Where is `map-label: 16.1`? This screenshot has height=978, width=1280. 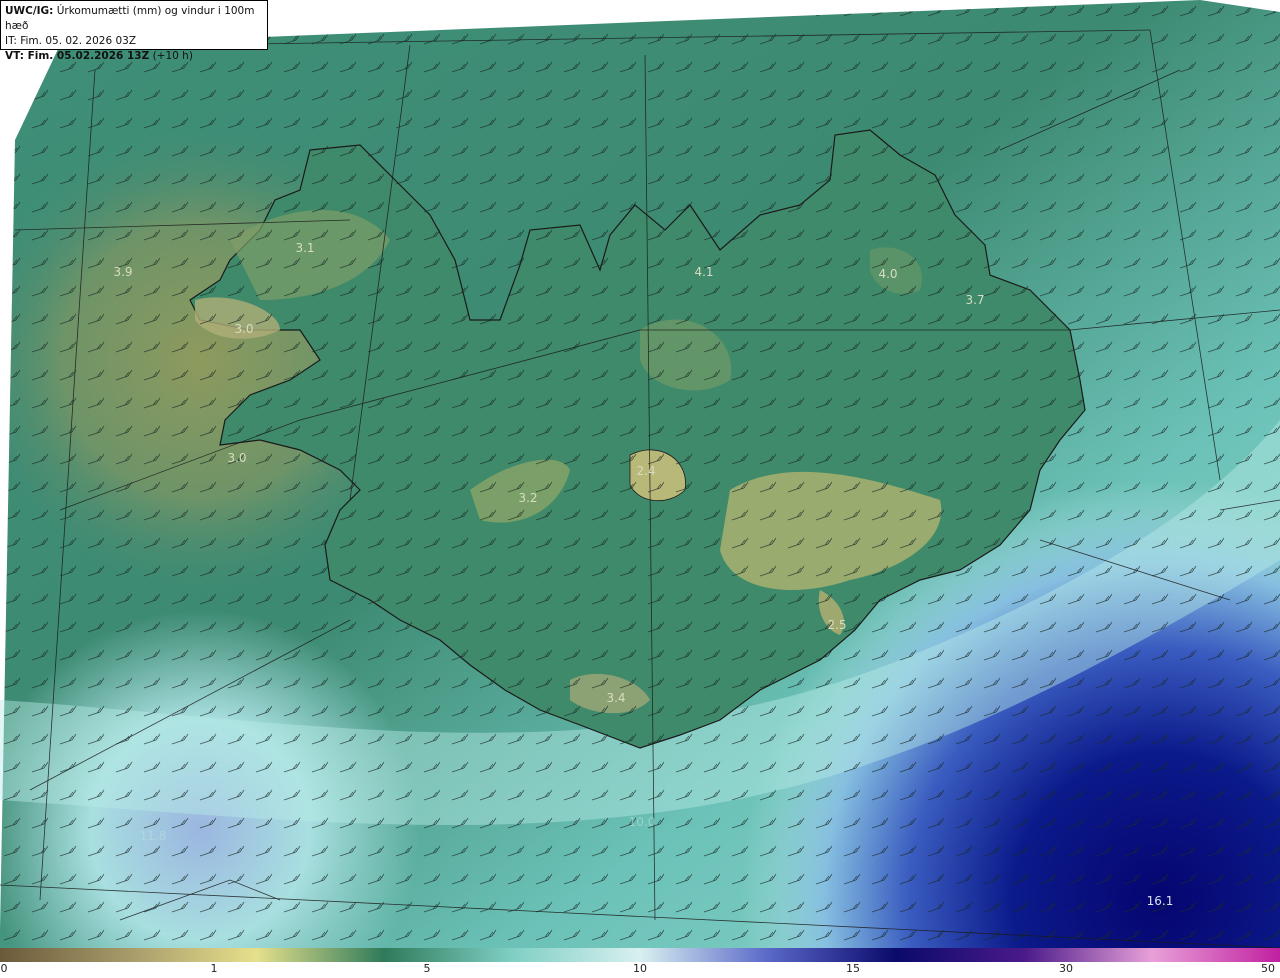
map-label: 16.1 is located at coordinates (1160, 901).